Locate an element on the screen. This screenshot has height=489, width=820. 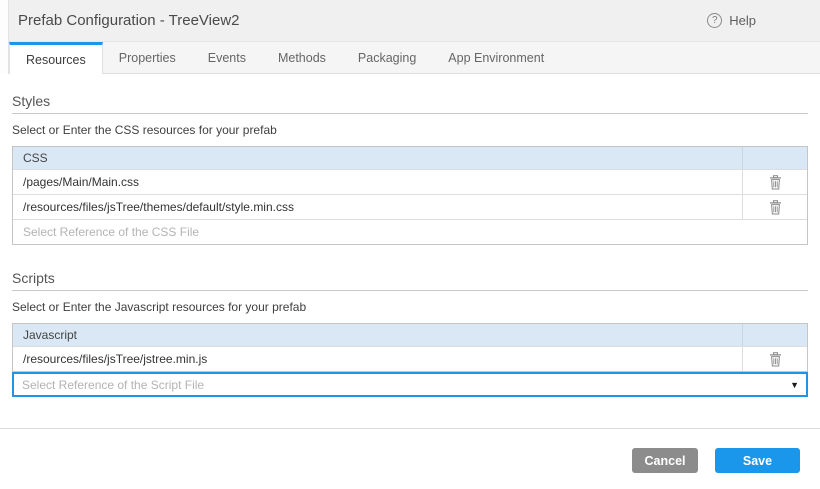
tab-resources: Resources is located at coordinates (56, 58).